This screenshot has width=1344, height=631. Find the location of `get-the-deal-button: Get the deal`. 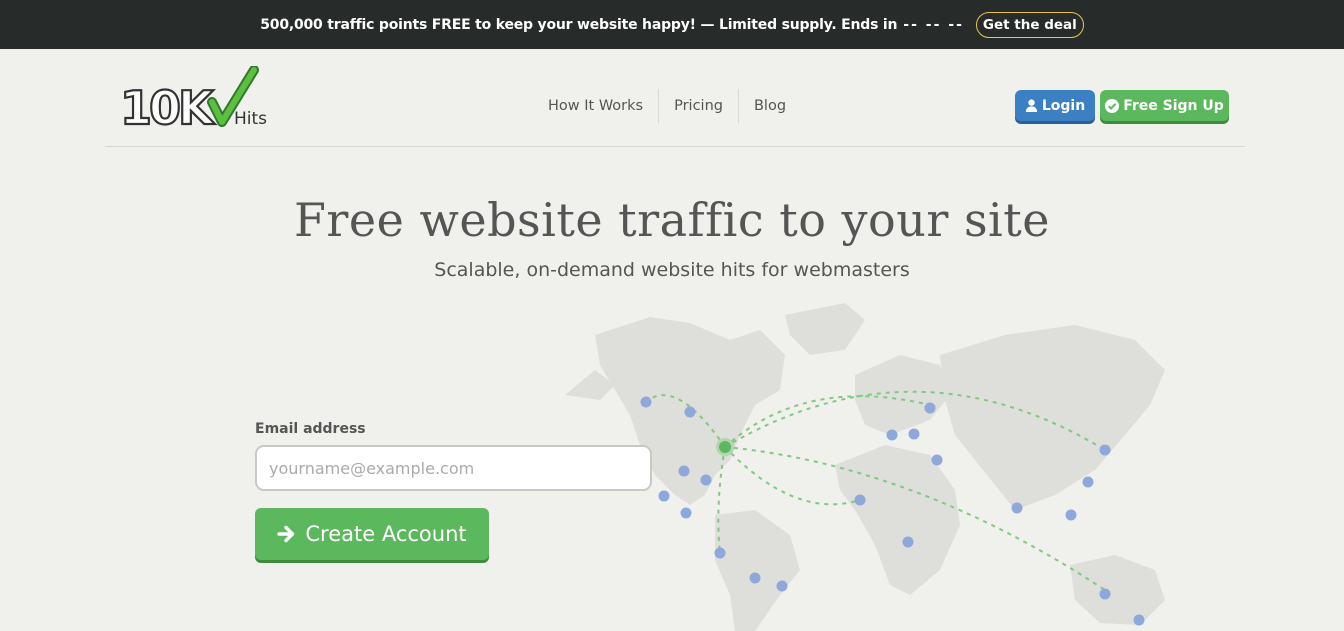

get-the-deal-button: Get the deal is located at coordinates (1029, 24).